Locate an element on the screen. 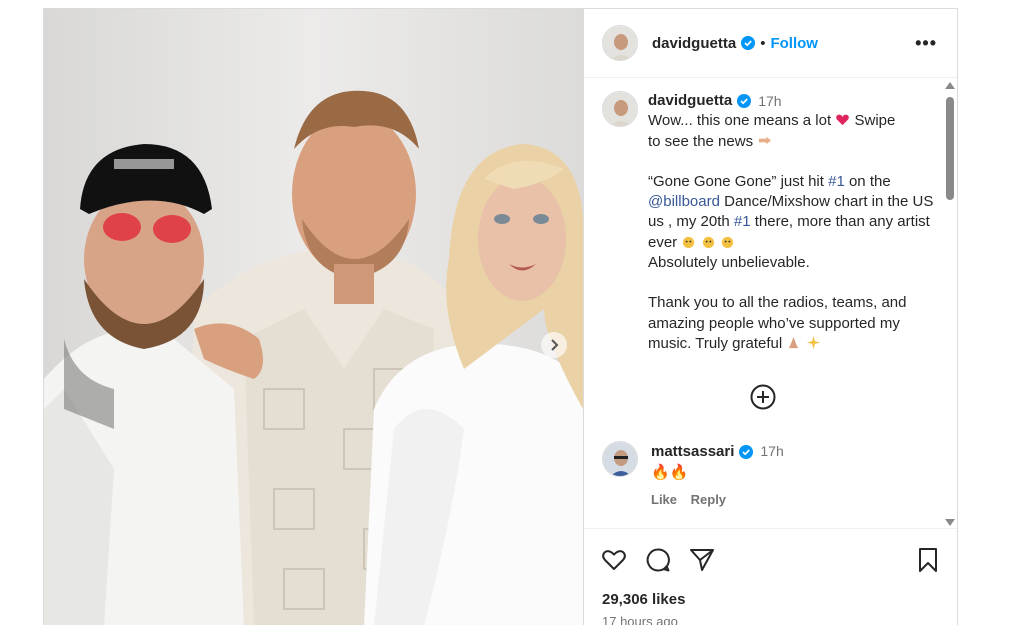  more-options-button: ••• is located at coordinates (926, 43).